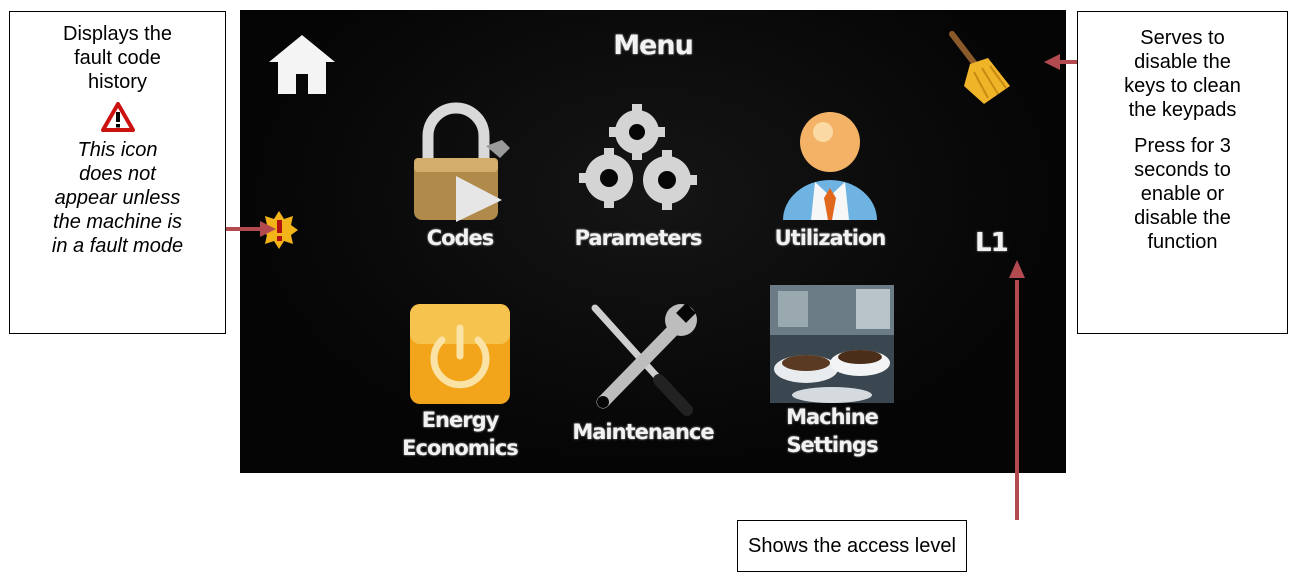  Describe the element at coordinates (1182, 242) in the screenshot. I see `callout-line: function` at that location.